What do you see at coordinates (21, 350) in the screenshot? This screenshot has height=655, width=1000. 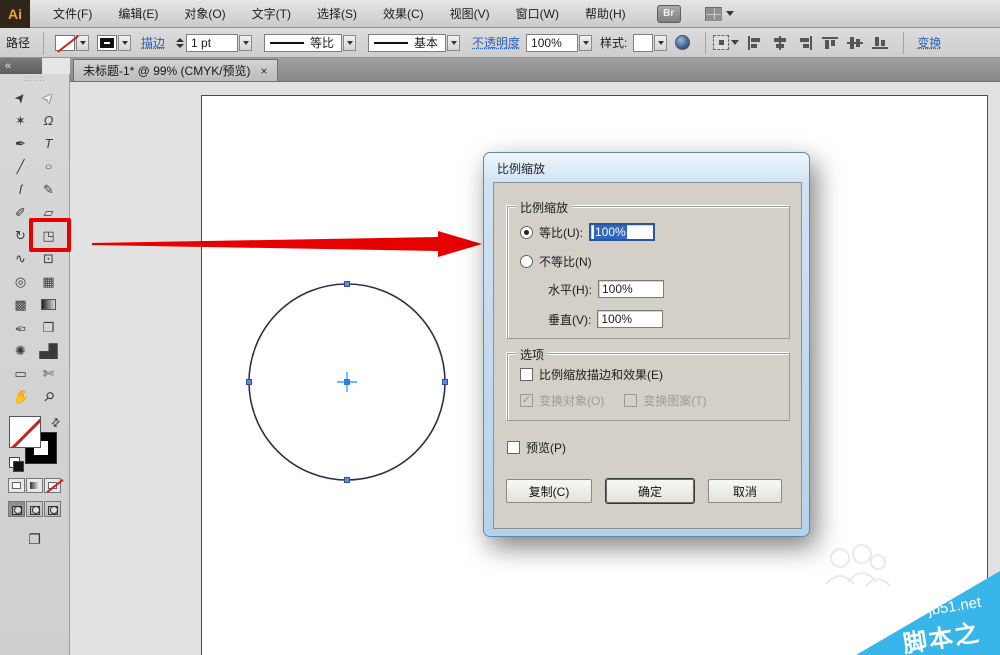 I see `symbol-sprayer-tool: ✺` at bounding box center [21, 350].